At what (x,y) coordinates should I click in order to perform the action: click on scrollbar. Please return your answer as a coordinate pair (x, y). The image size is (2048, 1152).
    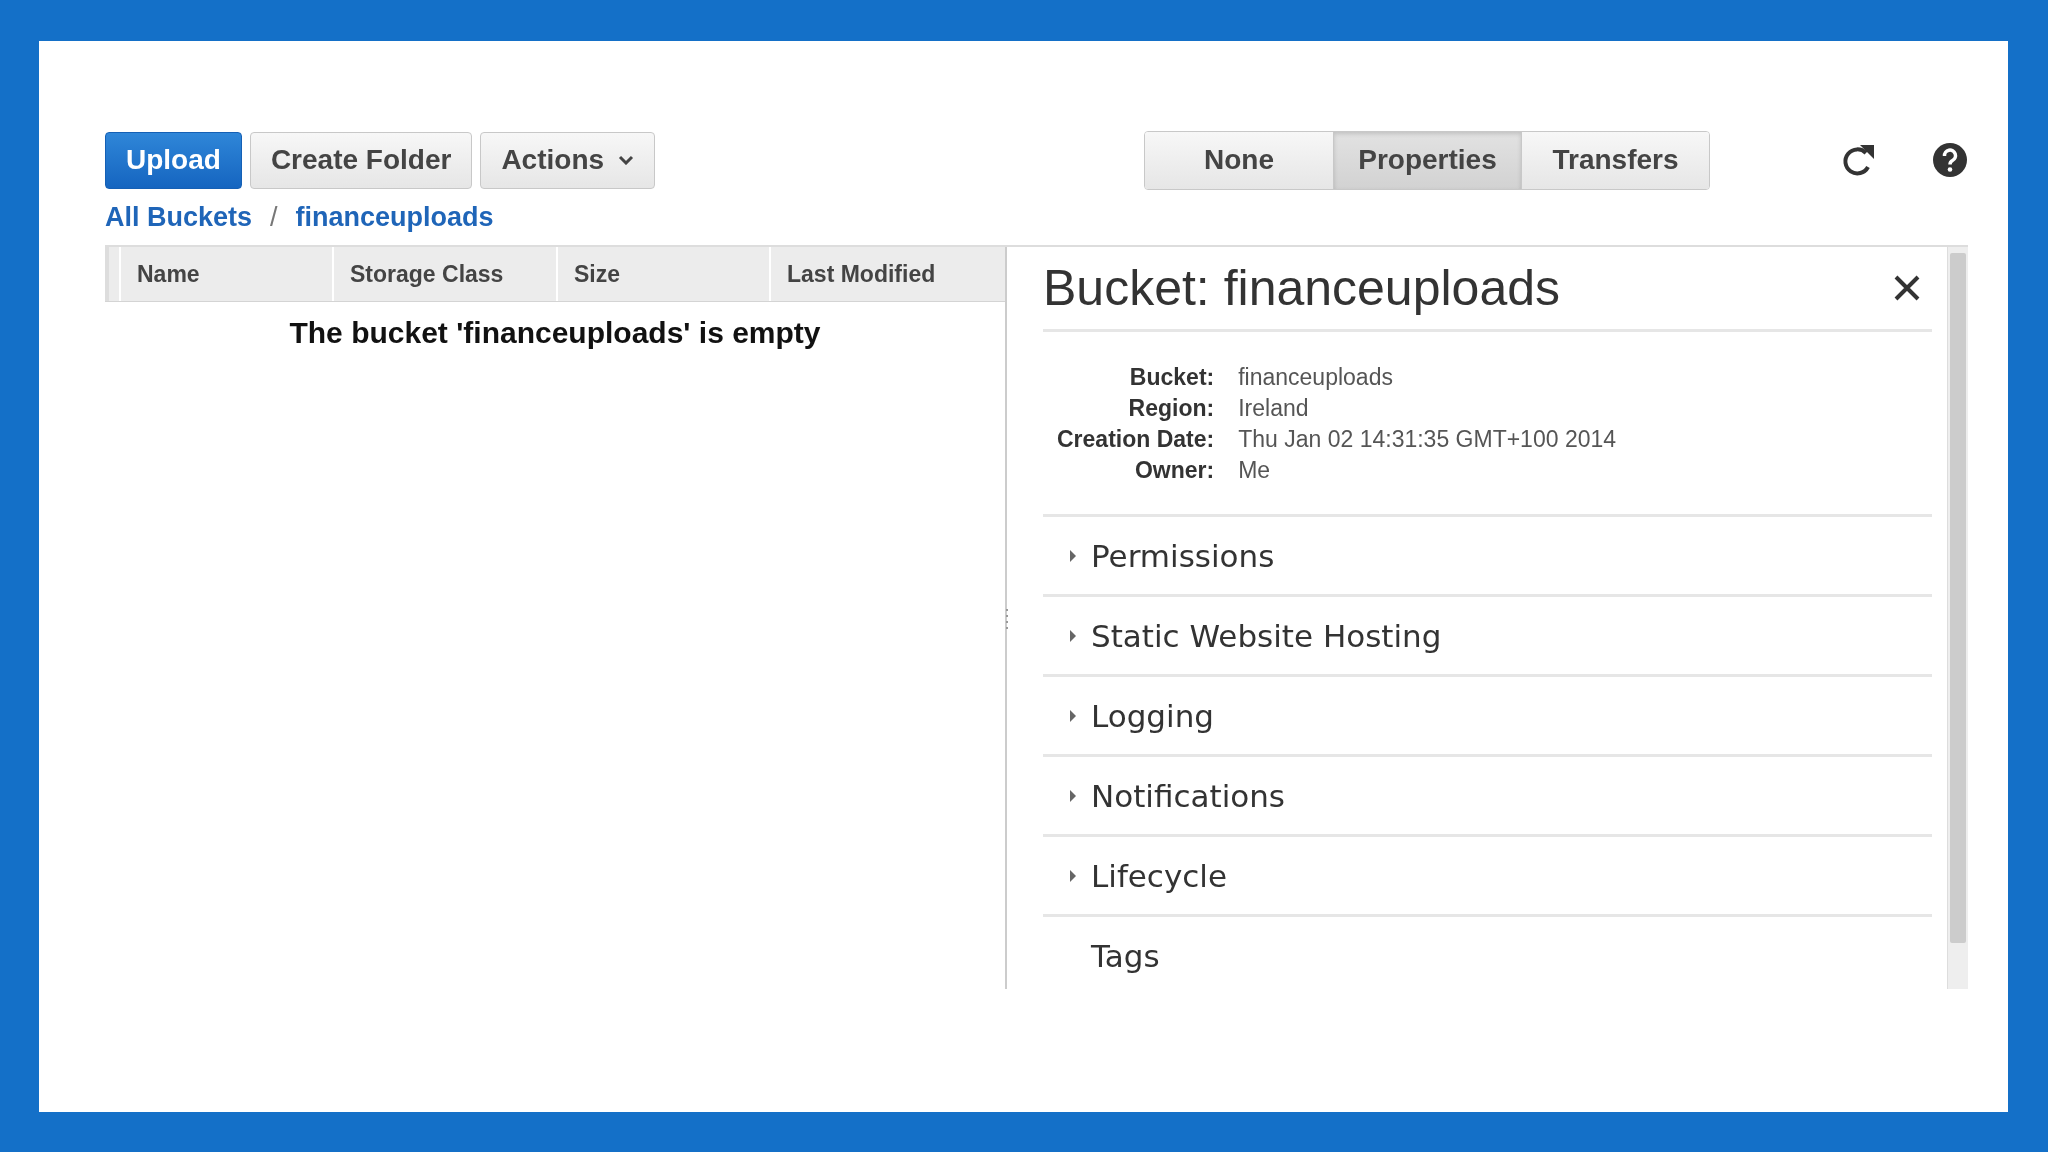
    Looking at the image, I should click on (1957, 618).